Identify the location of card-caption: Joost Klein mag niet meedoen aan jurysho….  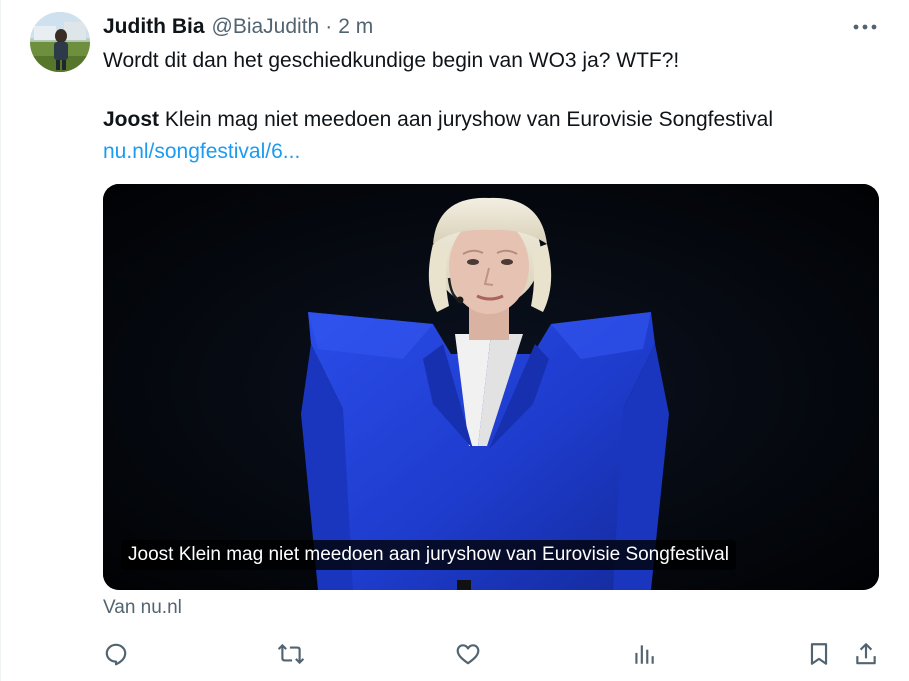
(428, 555).